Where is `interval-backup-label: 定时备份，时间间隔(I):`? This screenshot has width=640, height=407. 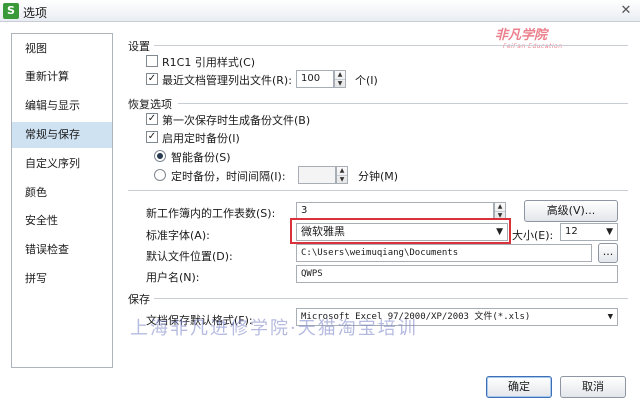 interval-backup-label: 定时备份，时间间隔(I): is located at coordinates (228, 176).